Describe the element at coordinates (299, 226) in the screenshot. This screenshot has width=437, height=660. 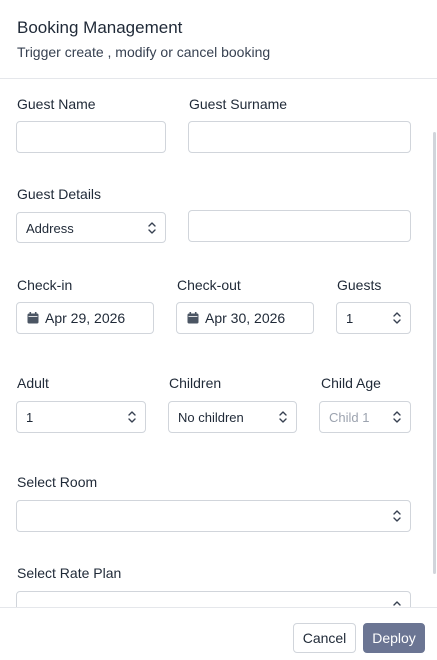
I see `guest-details-input` at that location.